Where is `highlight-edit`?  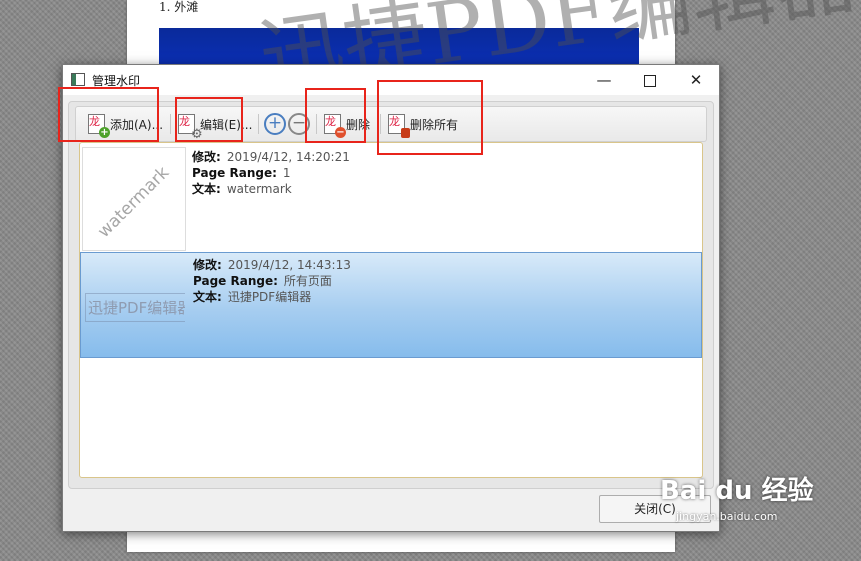 highlight-edit is located at coordinates (209, 119).